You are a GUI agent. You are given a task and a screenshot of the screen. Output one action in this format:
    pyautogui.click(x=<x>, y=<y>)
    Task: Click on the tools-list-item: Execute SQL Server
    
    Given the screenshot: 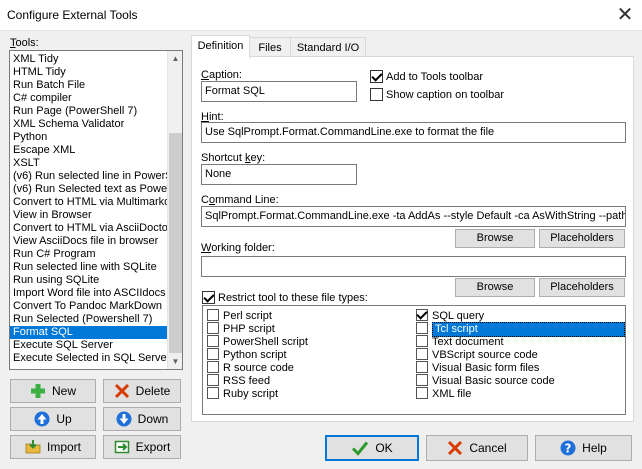 What is the action you would take?
    pyautogui.click(x=90, y=345)
    